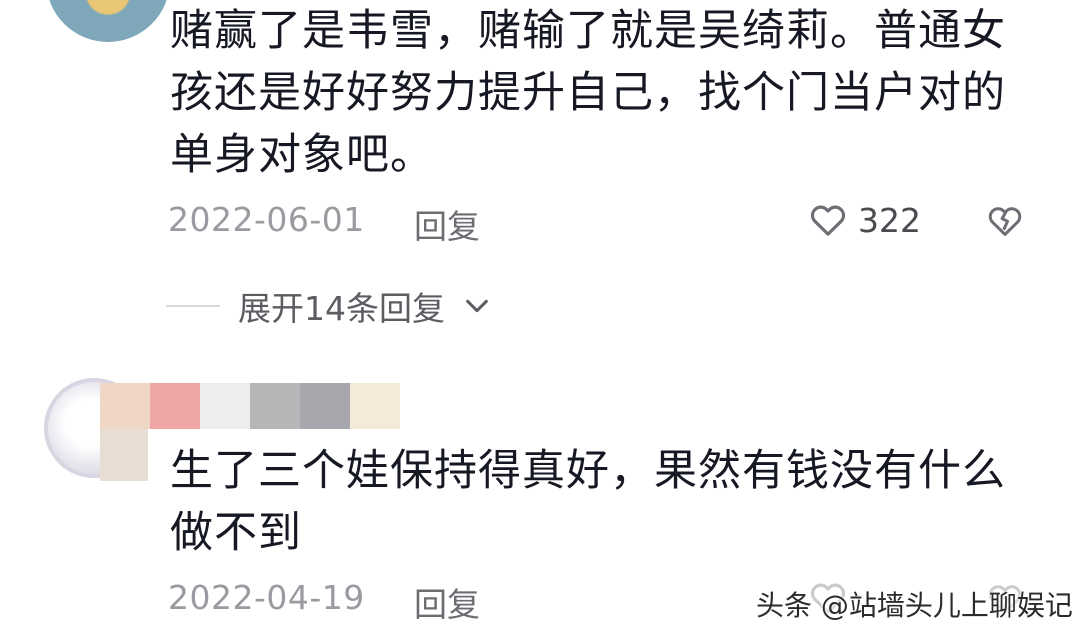  What do you see at coordinates (828, 220) in the screenshot?
I see `heart-outline-icon` at bounding box center [828, 220].